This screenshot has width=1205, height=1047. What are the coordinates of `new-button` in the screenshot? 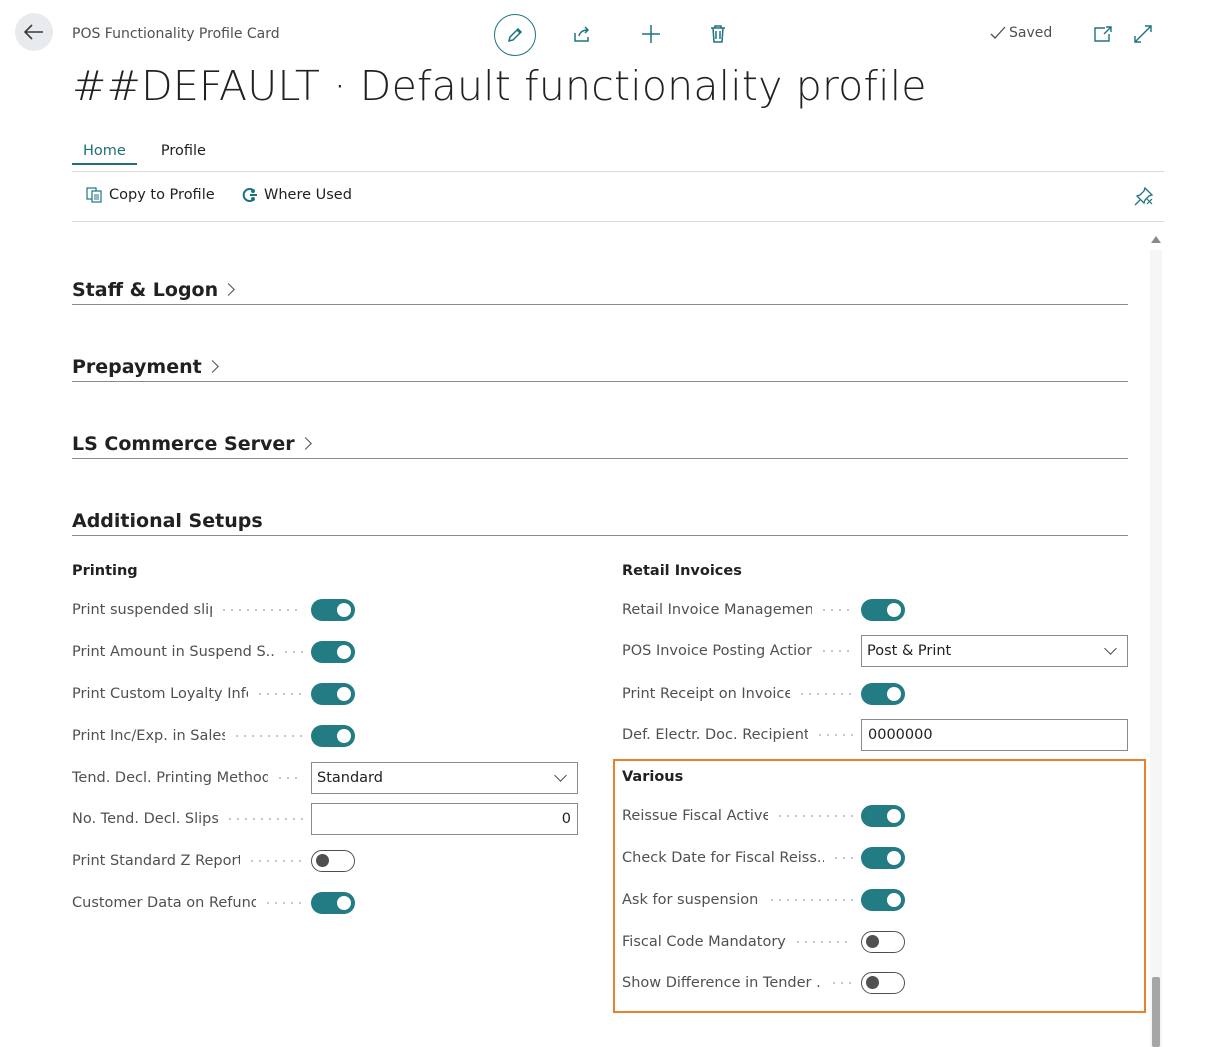 It's located at (651, 34).